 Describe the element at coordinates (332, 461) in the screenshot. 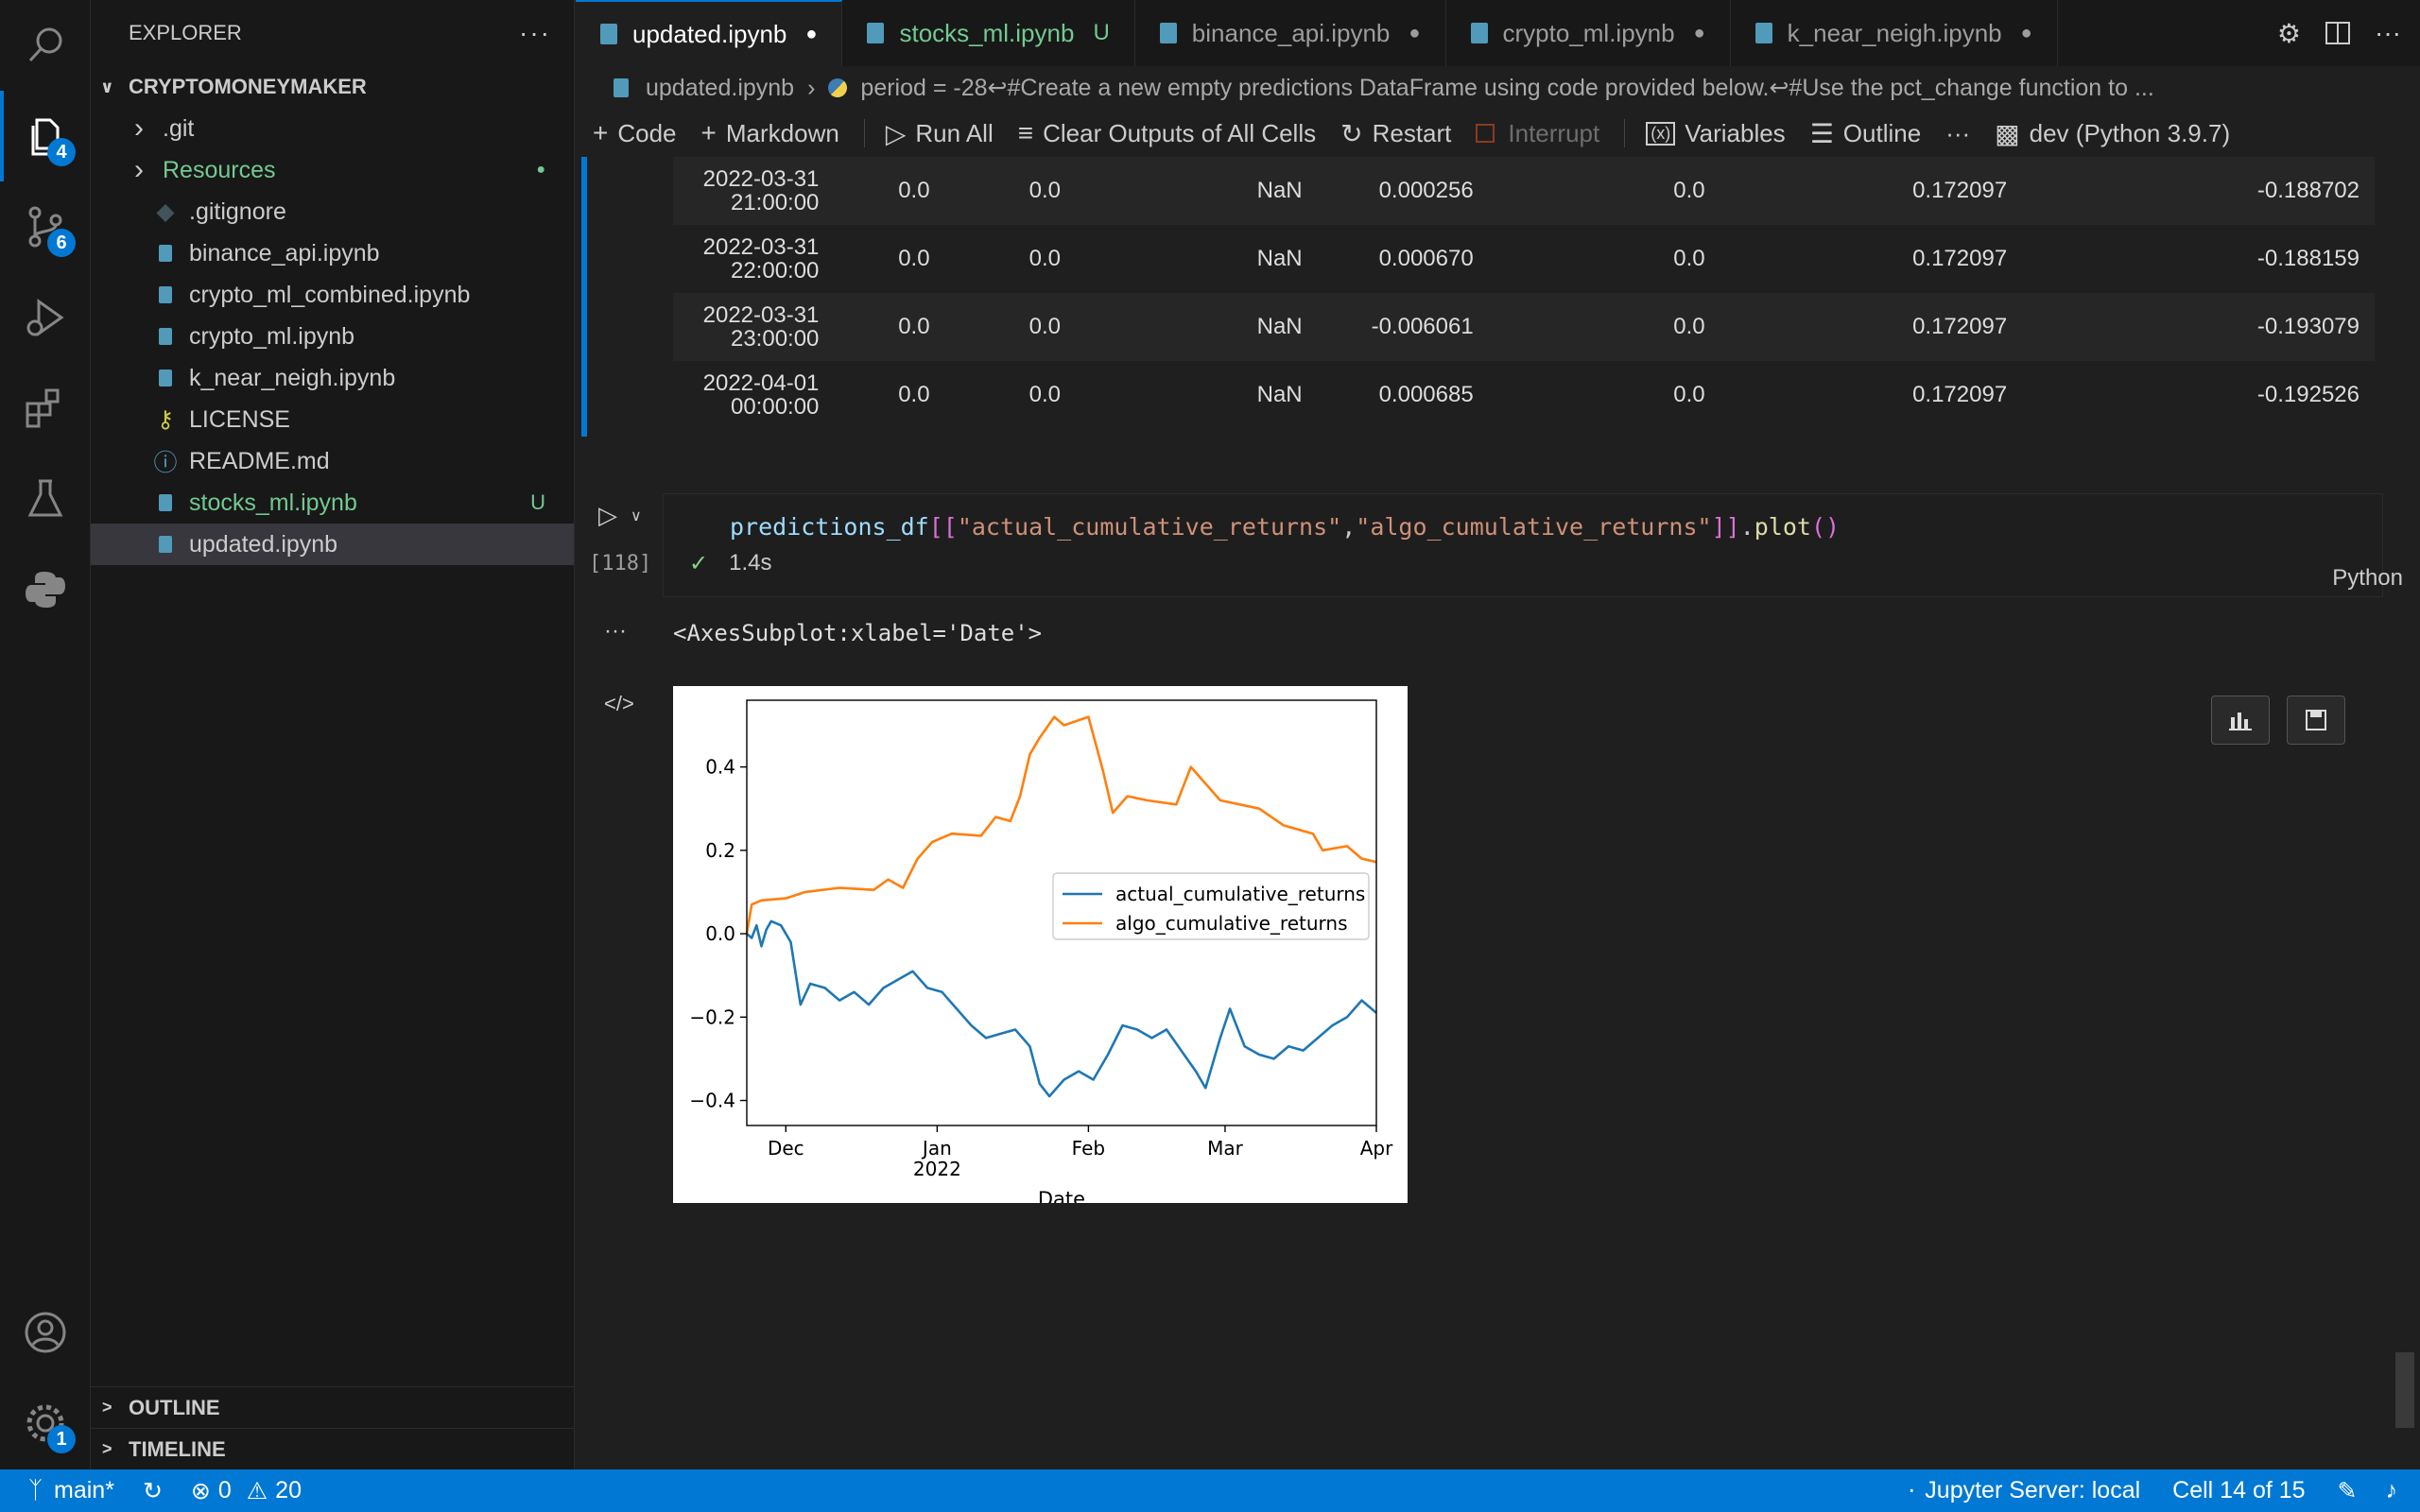

I see `explorer-item: ⓘ README.md` at that location.